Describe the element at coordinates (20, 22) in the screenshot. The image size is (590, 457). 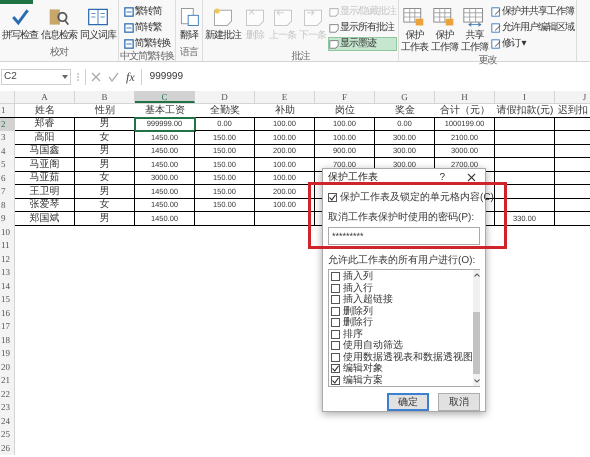
I see `ribbon-button: 拼写检查` at that location.